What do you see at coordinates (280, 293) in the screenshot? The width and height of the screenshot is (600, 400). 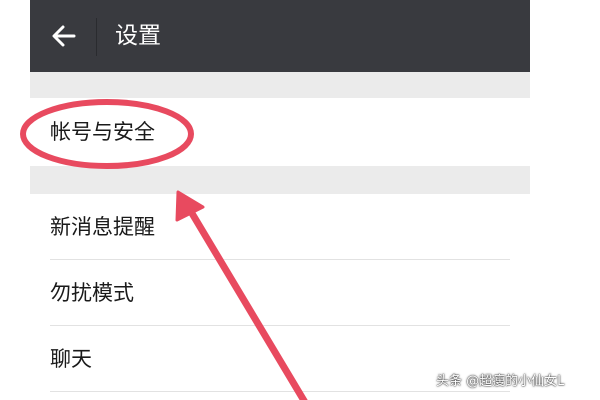 I see `settings-item-do-not-disturb: 勿扰模式` at bounding box center [280, 293].